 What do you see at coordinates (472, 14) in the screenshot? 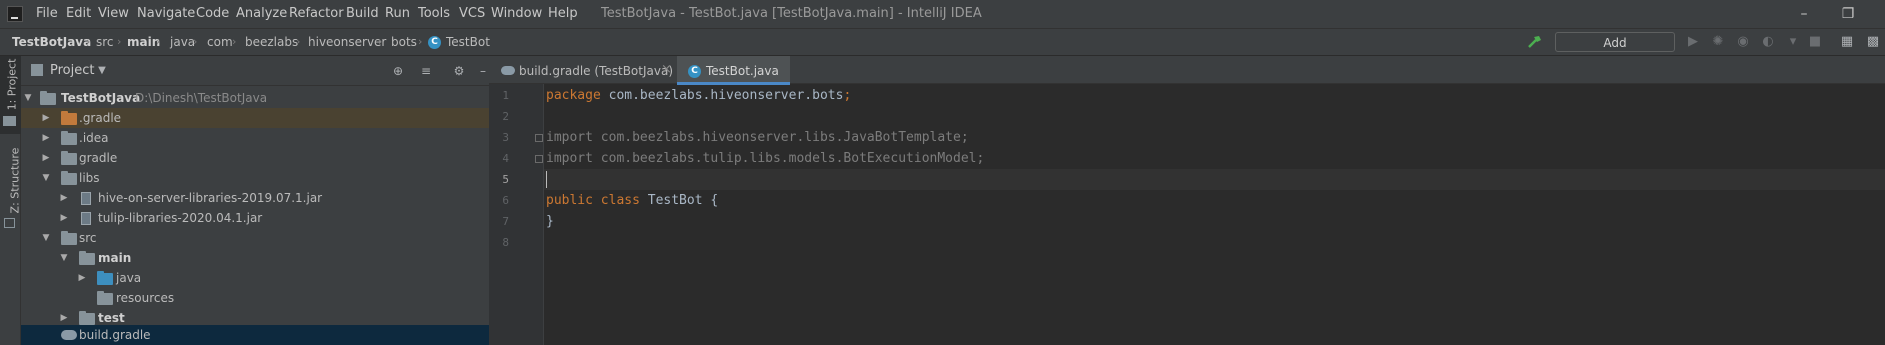
I see `menu-vcs: VCS` at bounding box center [472, 14].